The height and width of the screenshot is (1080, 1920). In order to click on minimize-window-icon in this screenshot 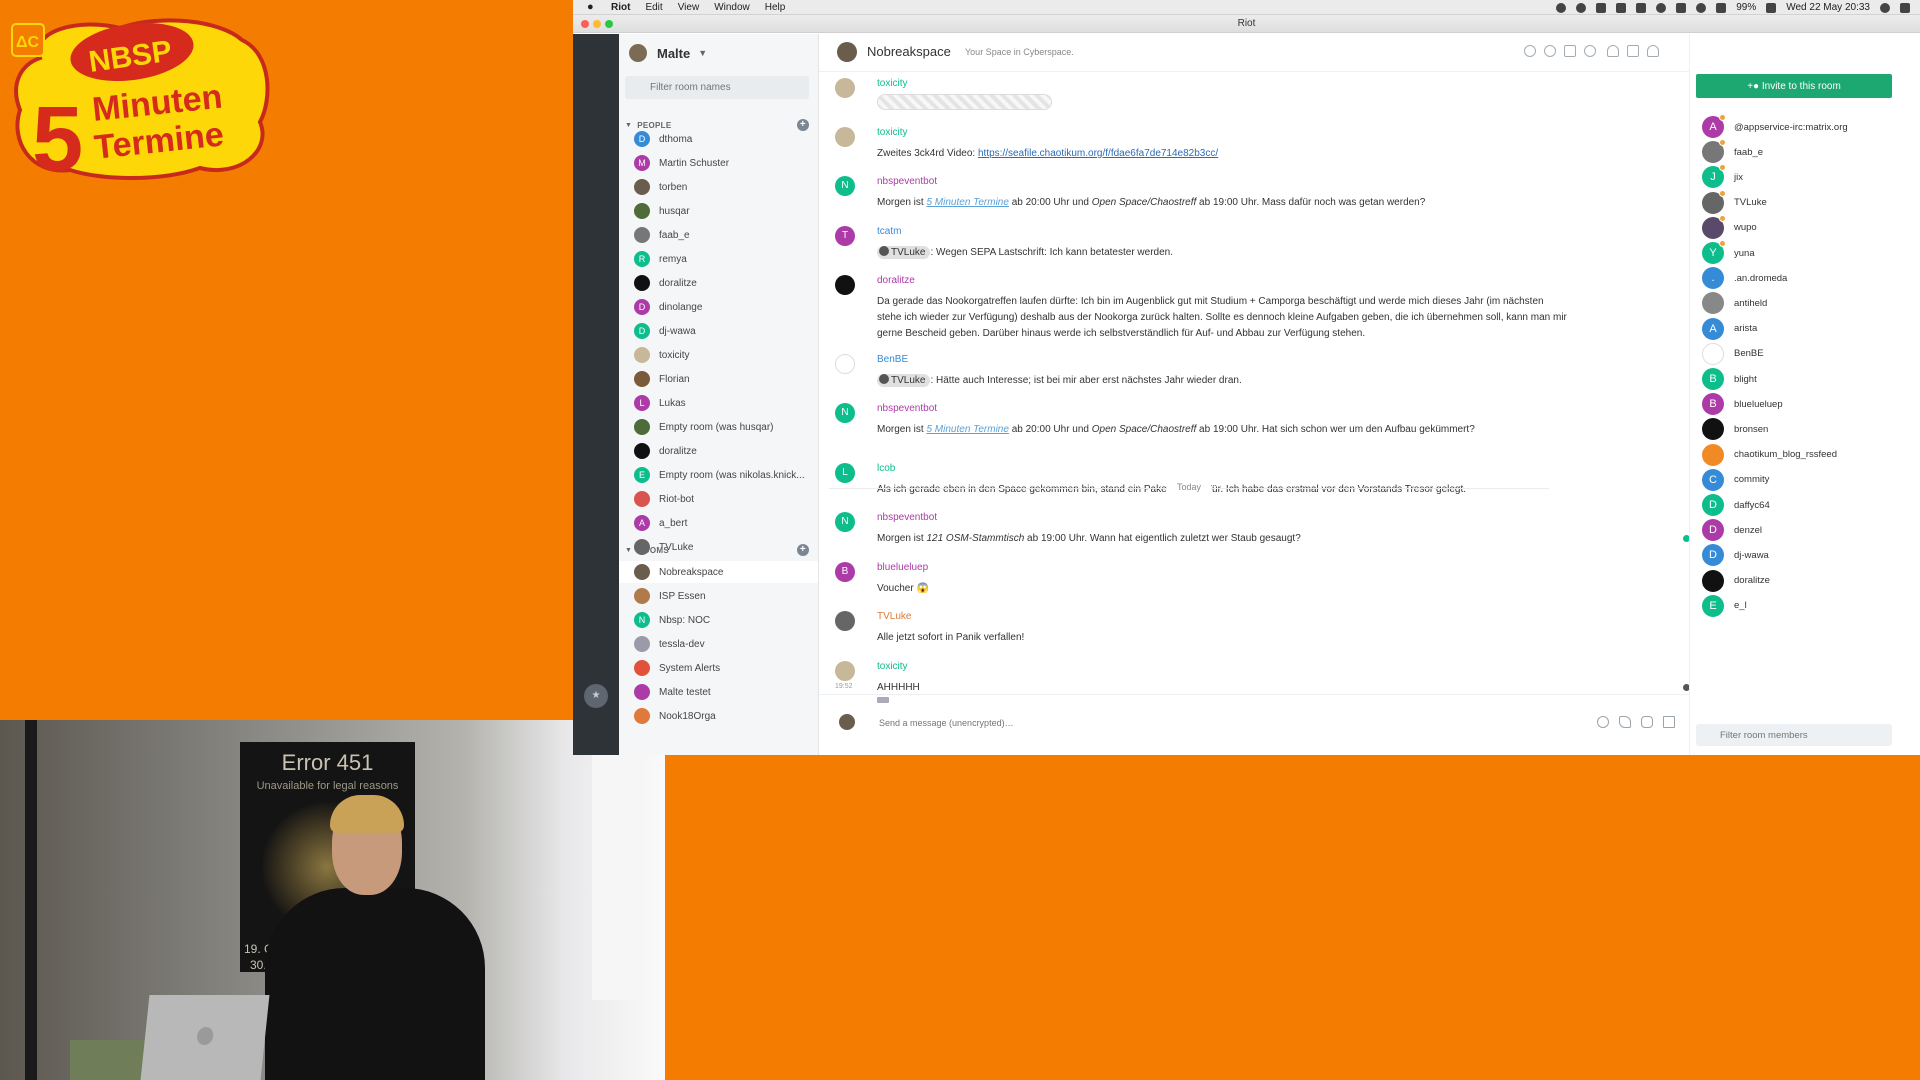, I will do `click(597, 24)`.